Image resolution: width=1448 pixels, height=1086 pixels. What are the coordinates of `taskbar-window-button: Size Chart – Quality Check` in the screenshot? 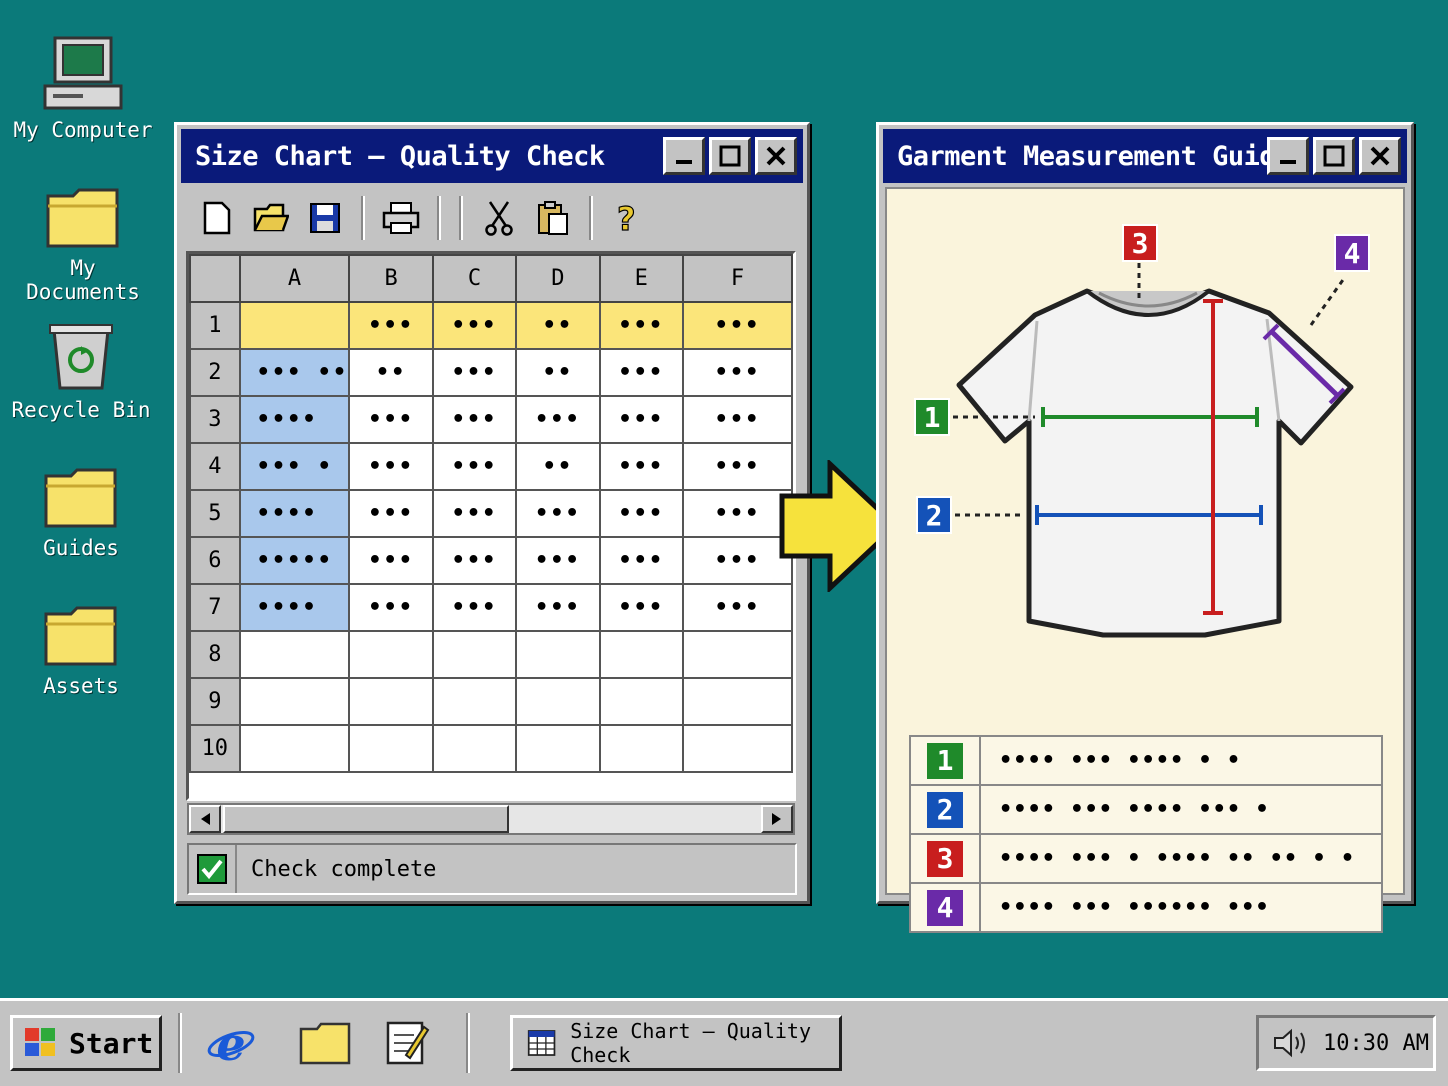 It's located at (676, 1043).